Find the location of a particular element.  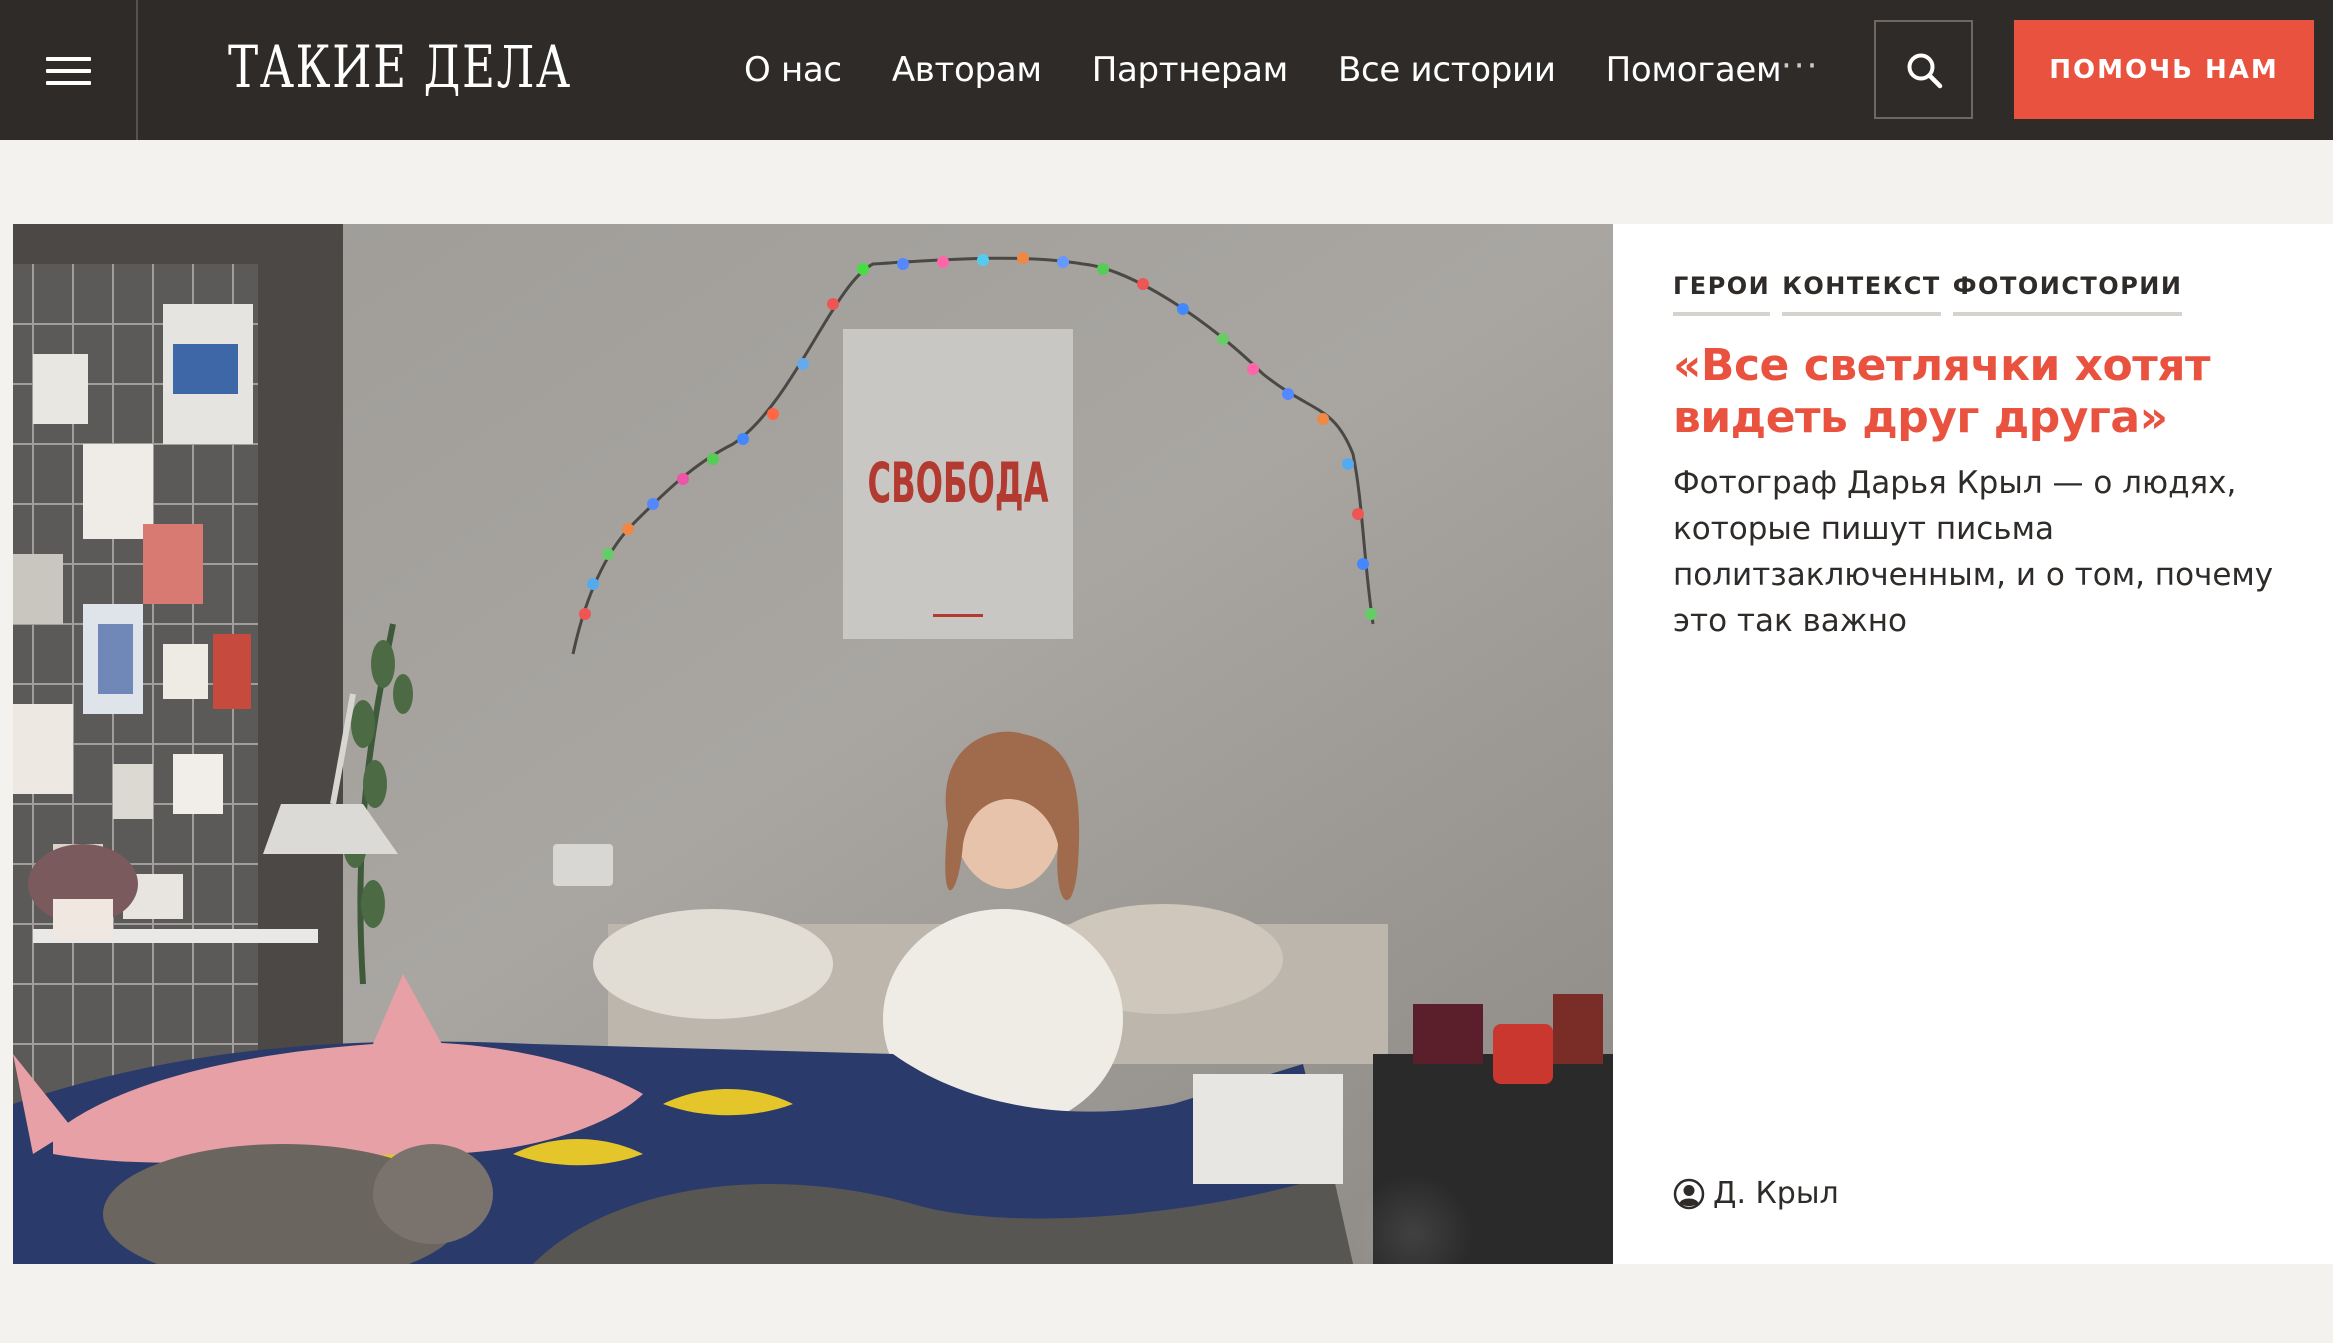

search-icon is located at coordinates (1925, 71).